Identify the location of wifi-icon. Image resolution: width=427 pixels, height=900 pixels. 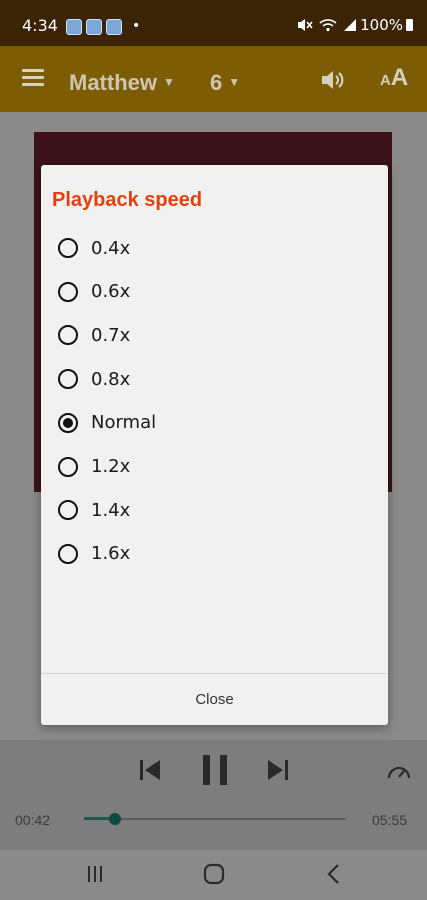
(328, 25).